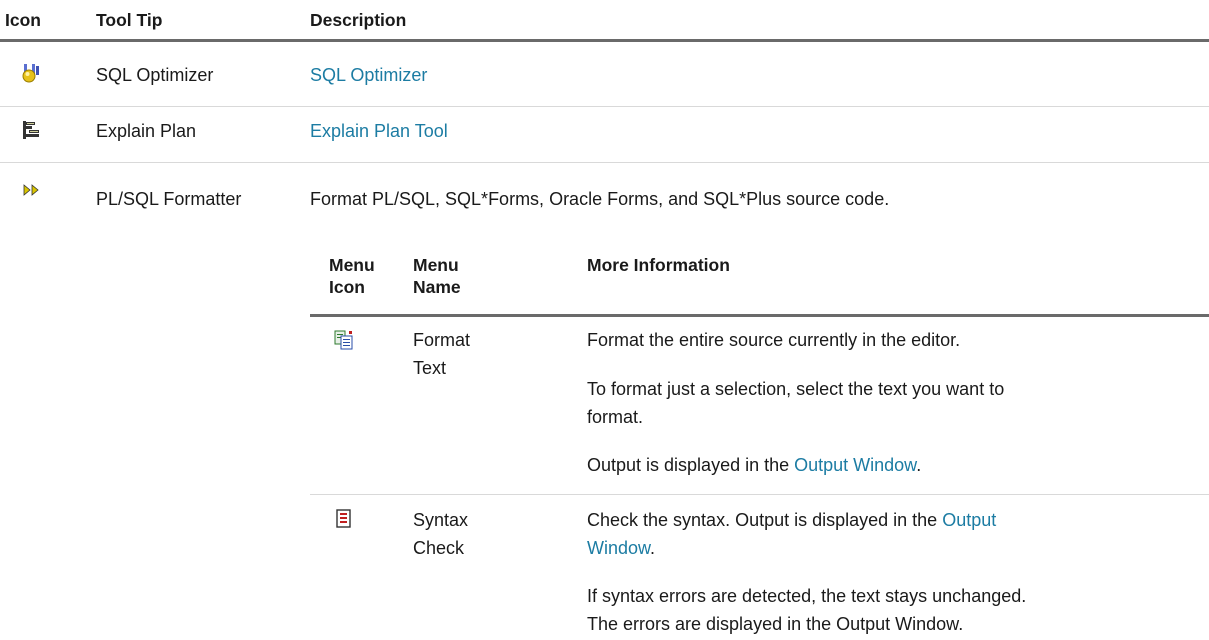 This screenshot has width=1209, height=640. Describe the element at coordinates (146, 131) in the screenshot. I see `tooltip-text: Explain Plan` at that location.